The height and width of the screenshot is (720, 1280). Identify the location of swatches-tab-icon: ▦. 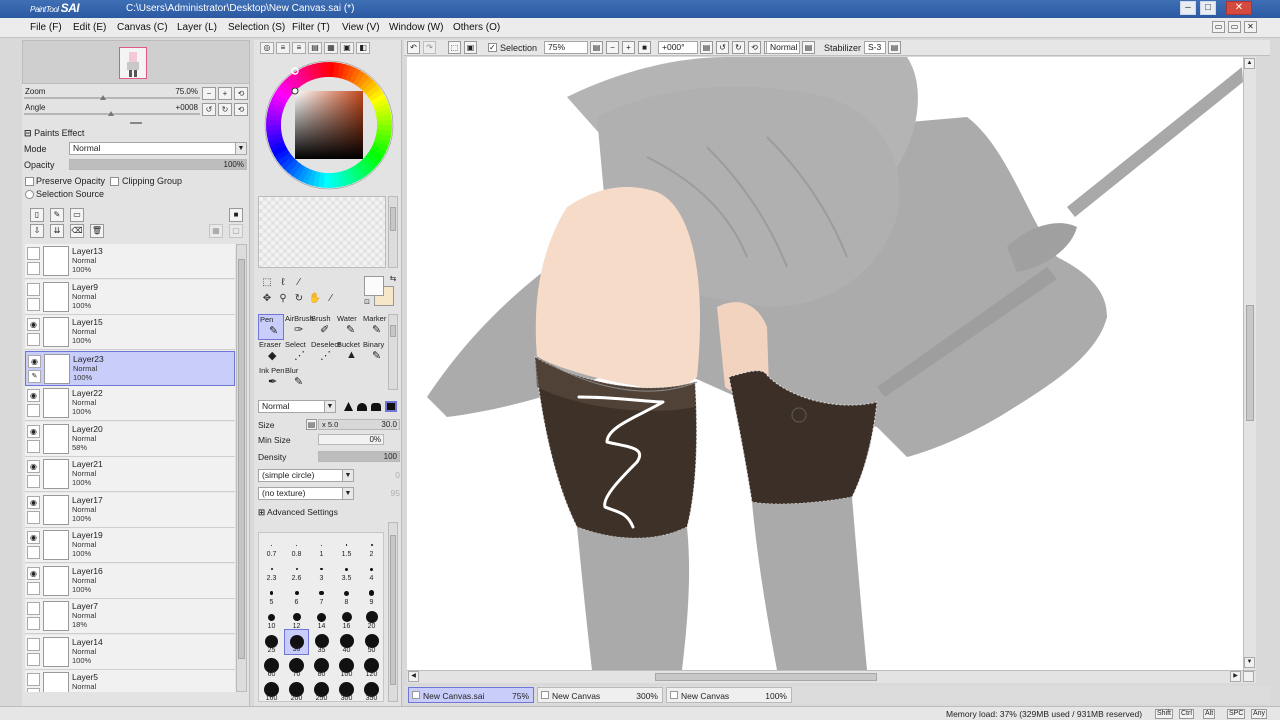
(331, 48).